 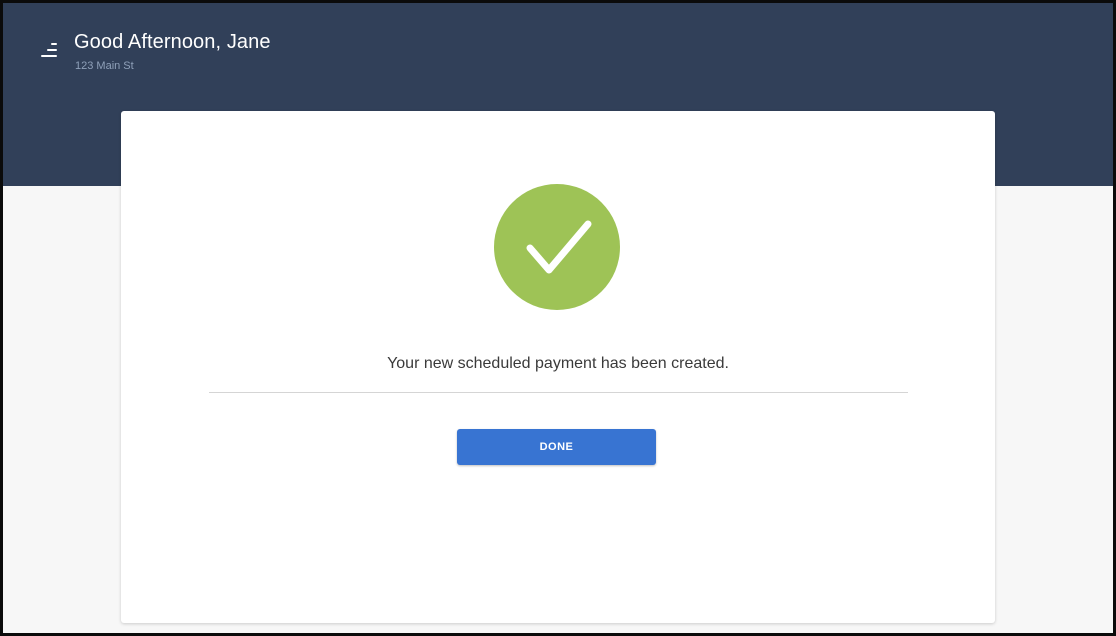 I want to click on checkmark-circle-background, so click(x=557, y=247).